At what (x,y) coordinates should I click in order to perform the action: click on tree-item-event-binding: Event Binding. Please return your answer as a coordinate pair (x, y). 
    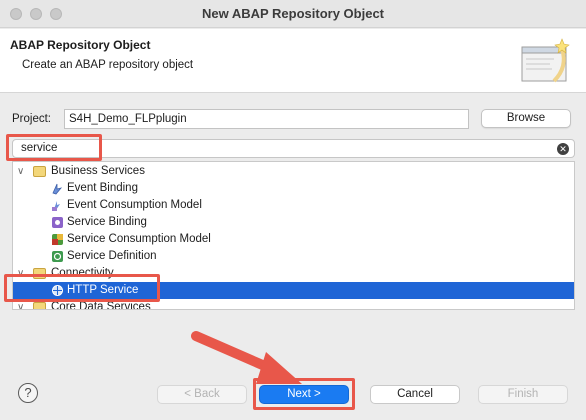
    Looking at the image, I should click on (293, 188).